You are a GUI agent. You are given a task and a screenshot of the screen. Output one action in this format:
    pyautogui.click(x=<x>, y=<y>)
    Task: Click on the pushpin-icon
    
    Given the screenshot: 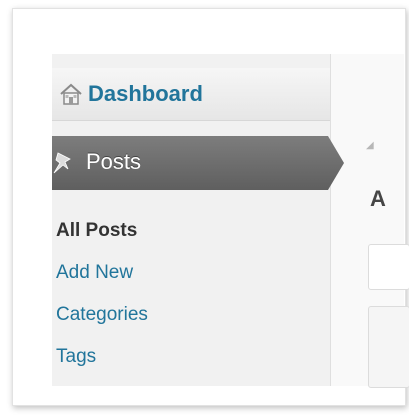 What is the action you would take?
    pyautogui.click(x=64, y=162)
    